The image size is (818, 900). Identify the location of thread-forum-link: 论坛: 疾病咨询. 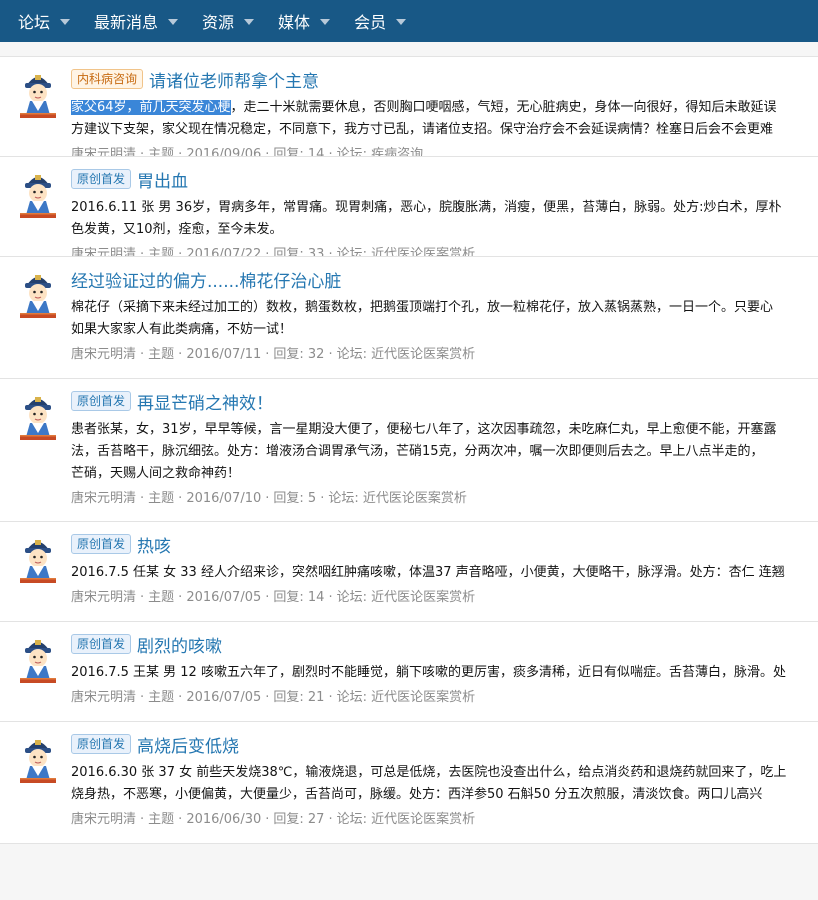
(380, 151).